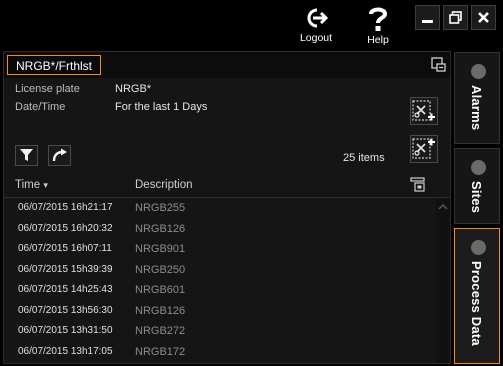  What do you see at coordinates (160, 351) in the screenshot?
I see `row-description: NRGB172` at bounding box center [160, 351].